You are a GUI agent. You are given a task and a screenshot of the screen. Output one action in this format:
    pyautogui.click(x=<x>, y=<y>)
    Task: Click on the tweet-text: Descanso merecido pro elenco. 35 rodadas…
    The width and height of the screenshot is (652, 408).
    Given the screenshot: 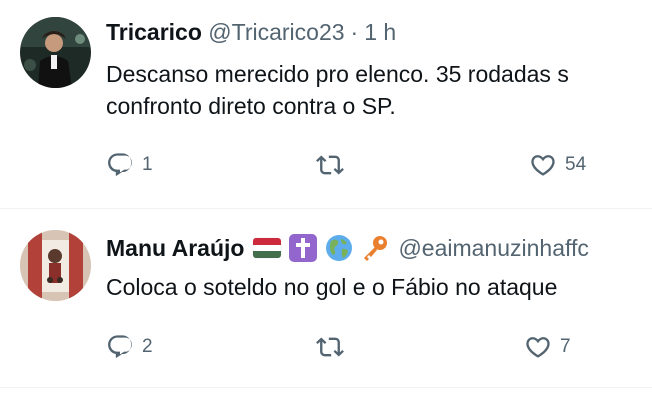 What is the action you would take?
    pyautogui.click(x=337, y=90)
    